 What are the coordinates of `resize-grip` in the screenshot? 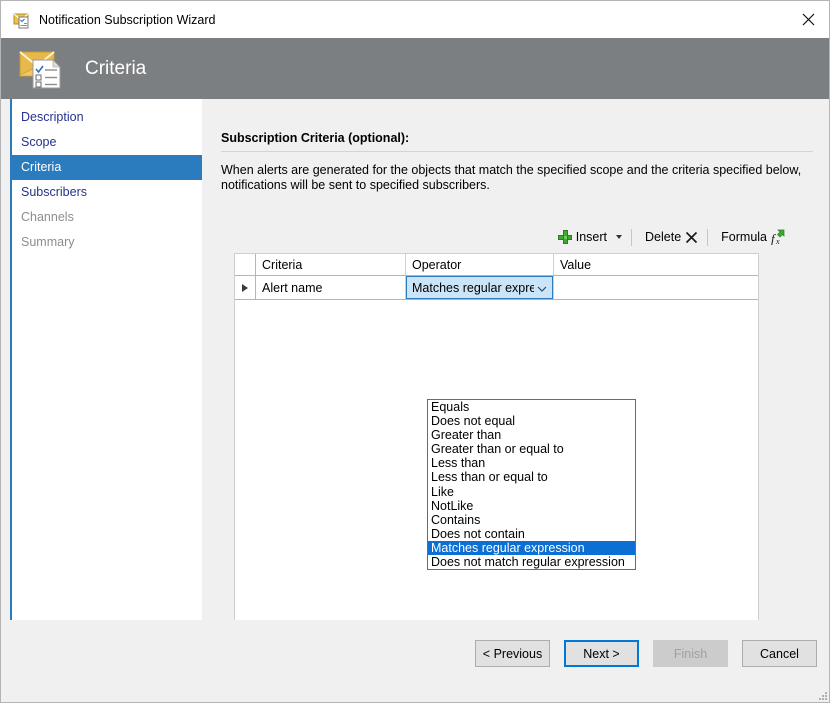 It's located at (822, 695).